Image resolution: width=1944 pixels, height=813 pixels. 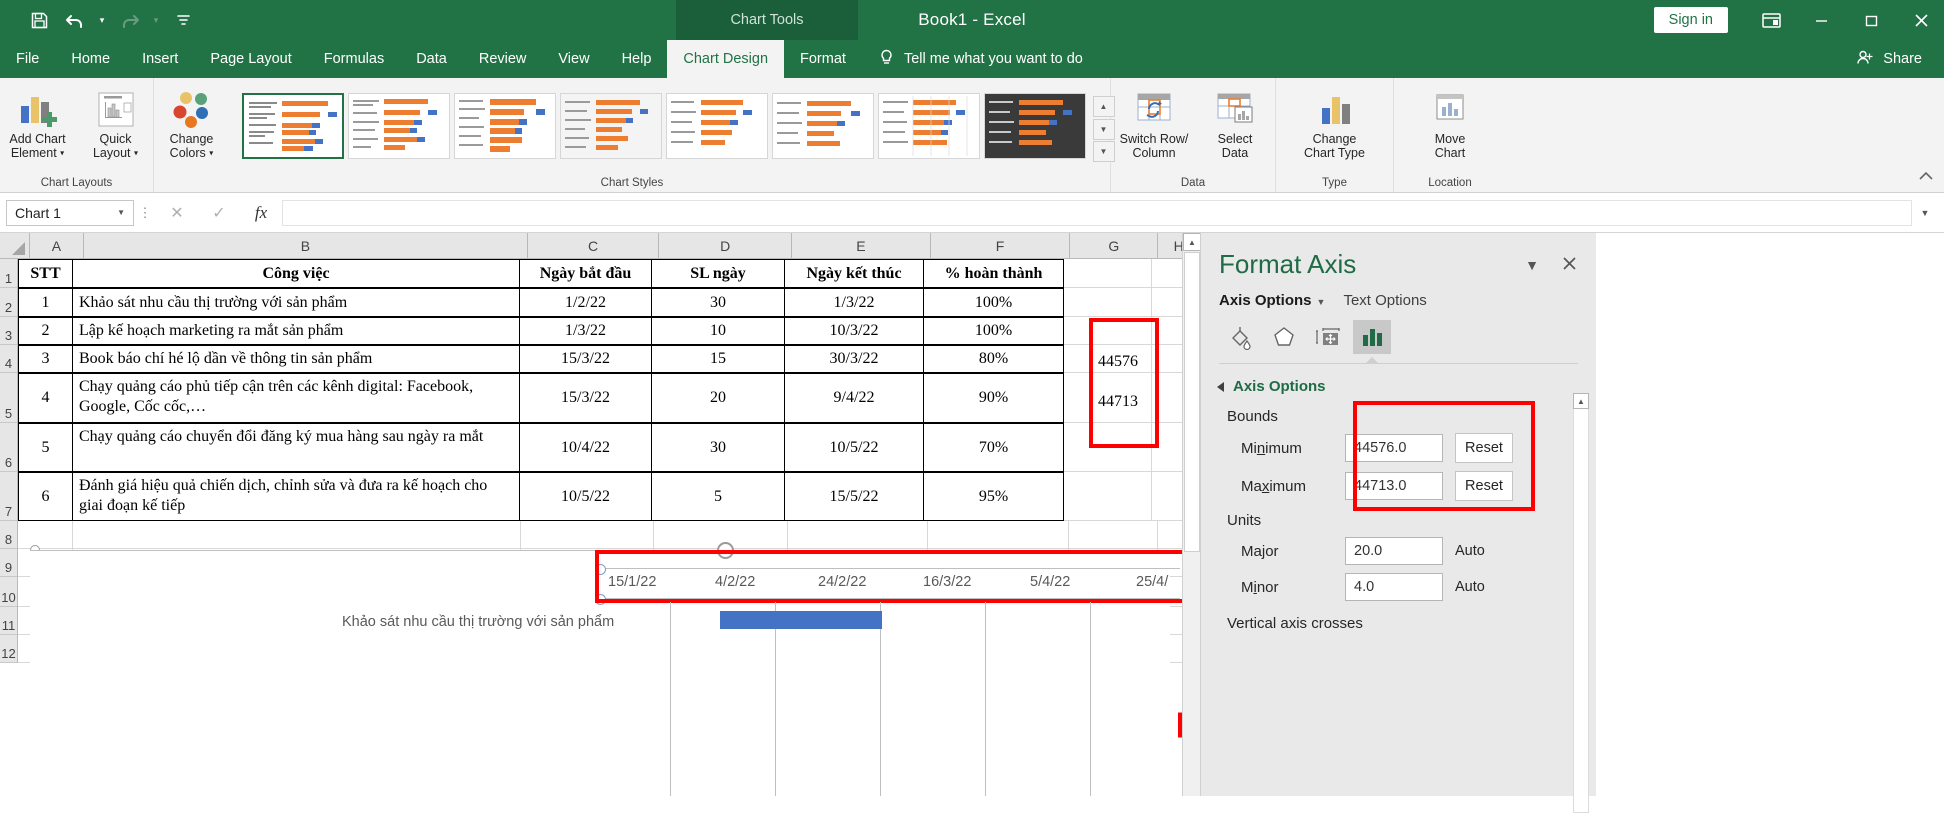 I want to click on tab-insert: Insert, so click(x=160, y=59).